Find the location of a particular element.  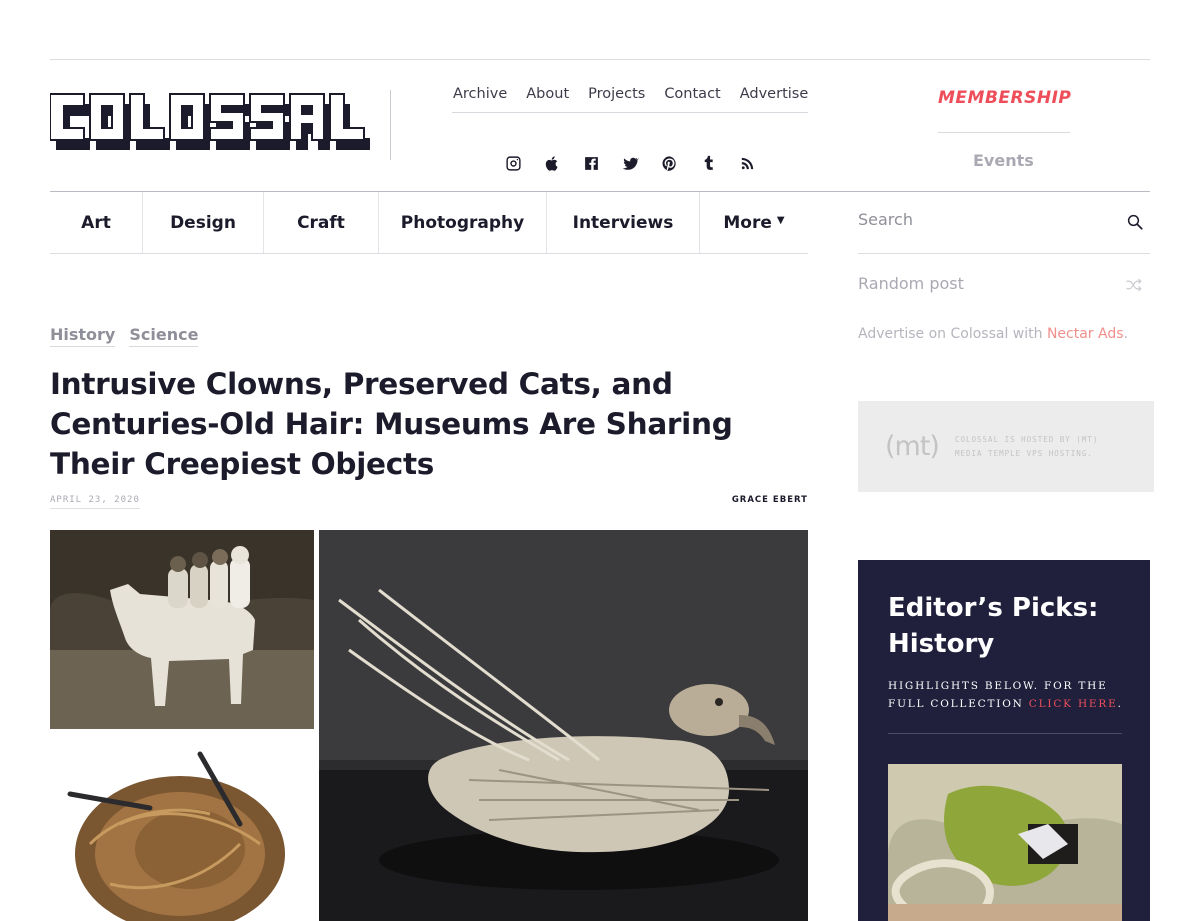

category-design-label: Design is located at coordinates (203, 222).